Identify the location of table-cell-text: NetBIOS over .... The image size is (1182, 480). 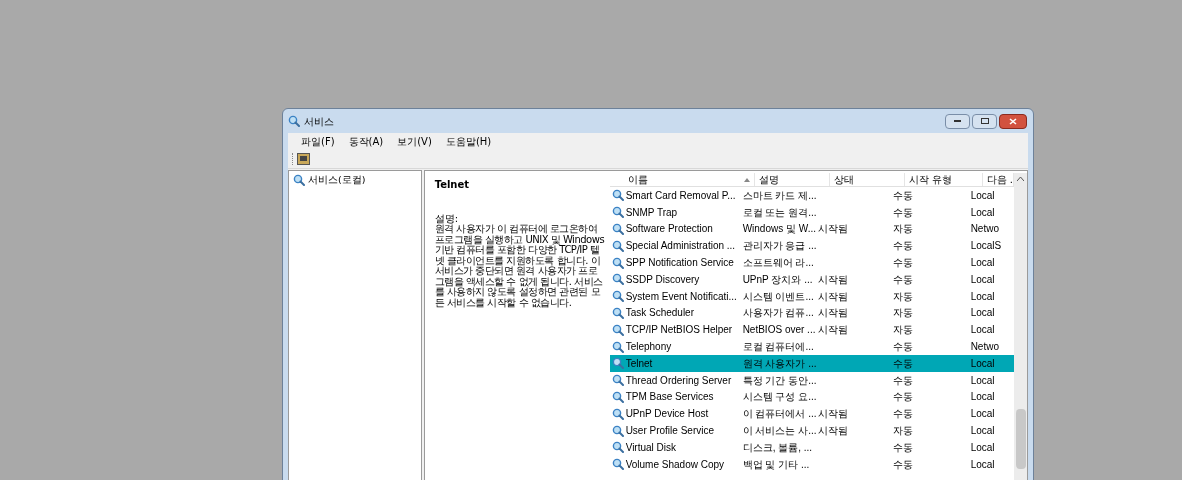
(779, 330).